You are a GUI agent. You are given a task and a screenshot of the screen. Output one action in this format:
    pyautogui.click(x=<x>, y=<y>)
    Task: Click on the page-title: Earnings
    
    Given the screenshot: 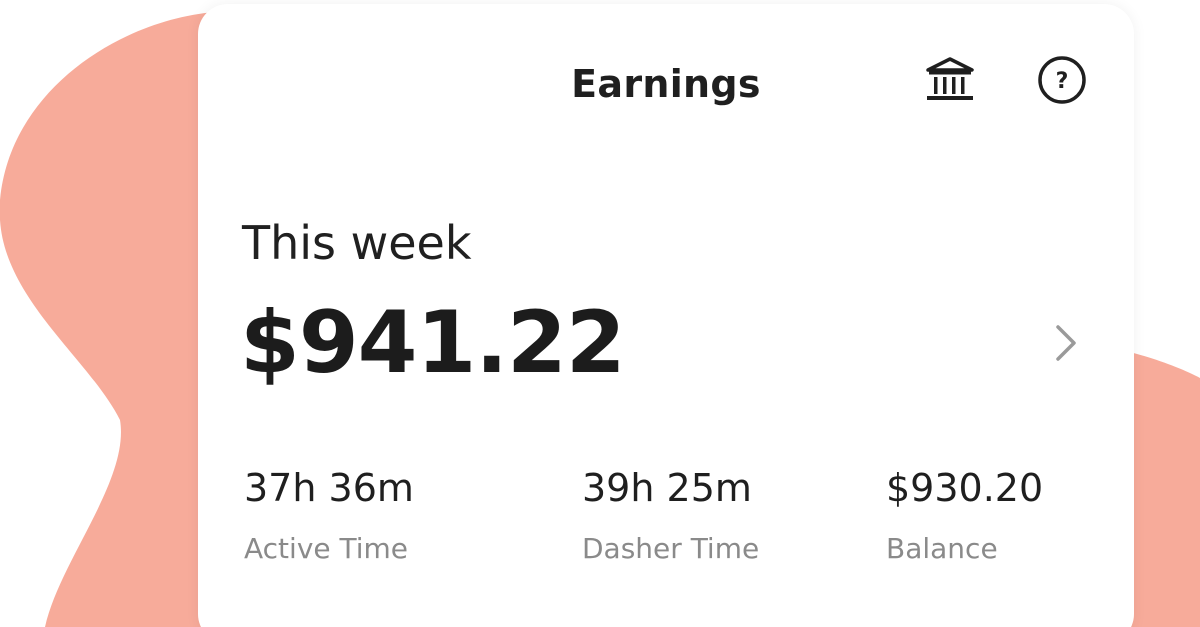 What is the action you would take?
    pyautogui.click(x=666, y=84)
    